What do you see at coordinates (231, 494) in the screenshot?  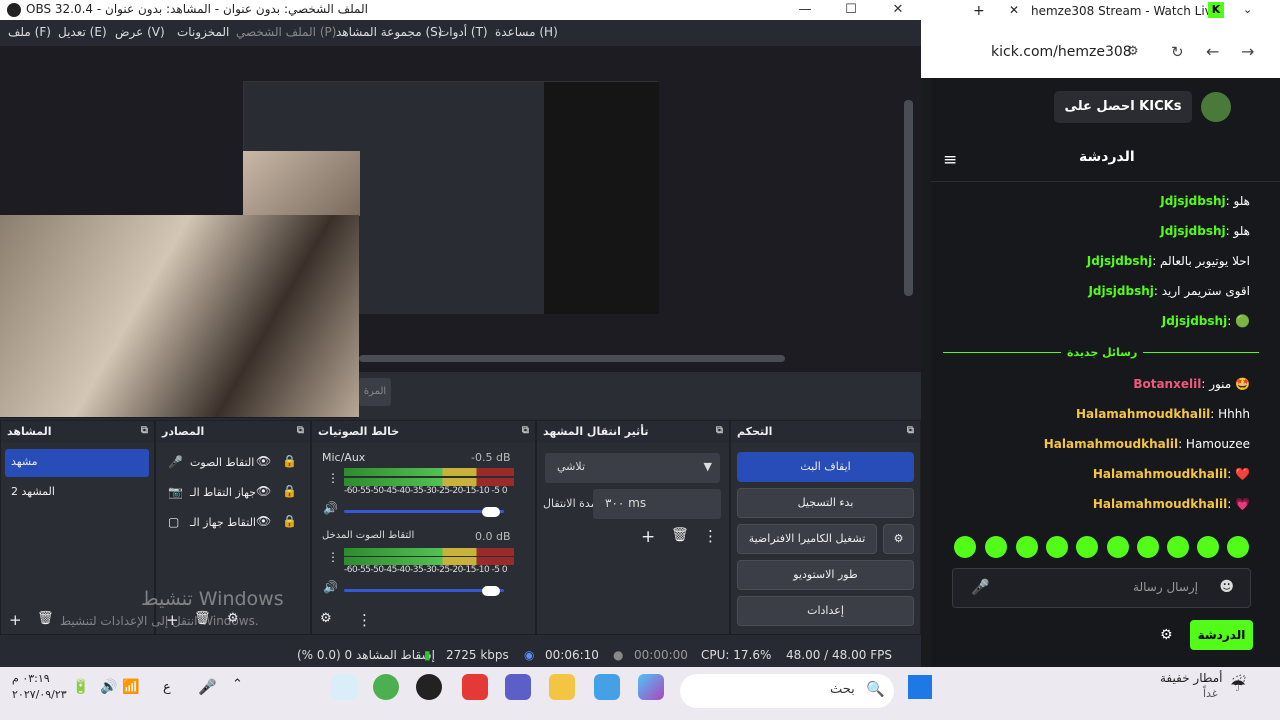 I see `source-item: 📷 جهاز التقاط الـ 👁 🔒` at bounding box center [231, 494].